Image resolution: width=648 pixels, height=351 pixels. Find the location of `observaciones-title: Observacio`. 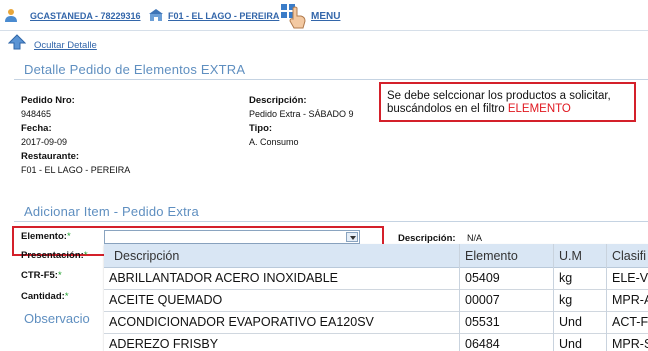

observaciones-title: Observacio is located at coordinates (57, 318).